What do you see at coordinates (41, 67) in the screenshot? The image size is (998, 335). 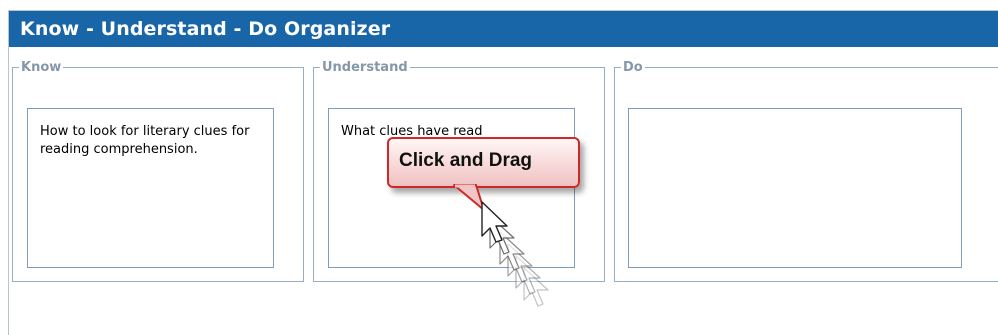 I see `know-legend: Know` at bounding box center [41, 67].